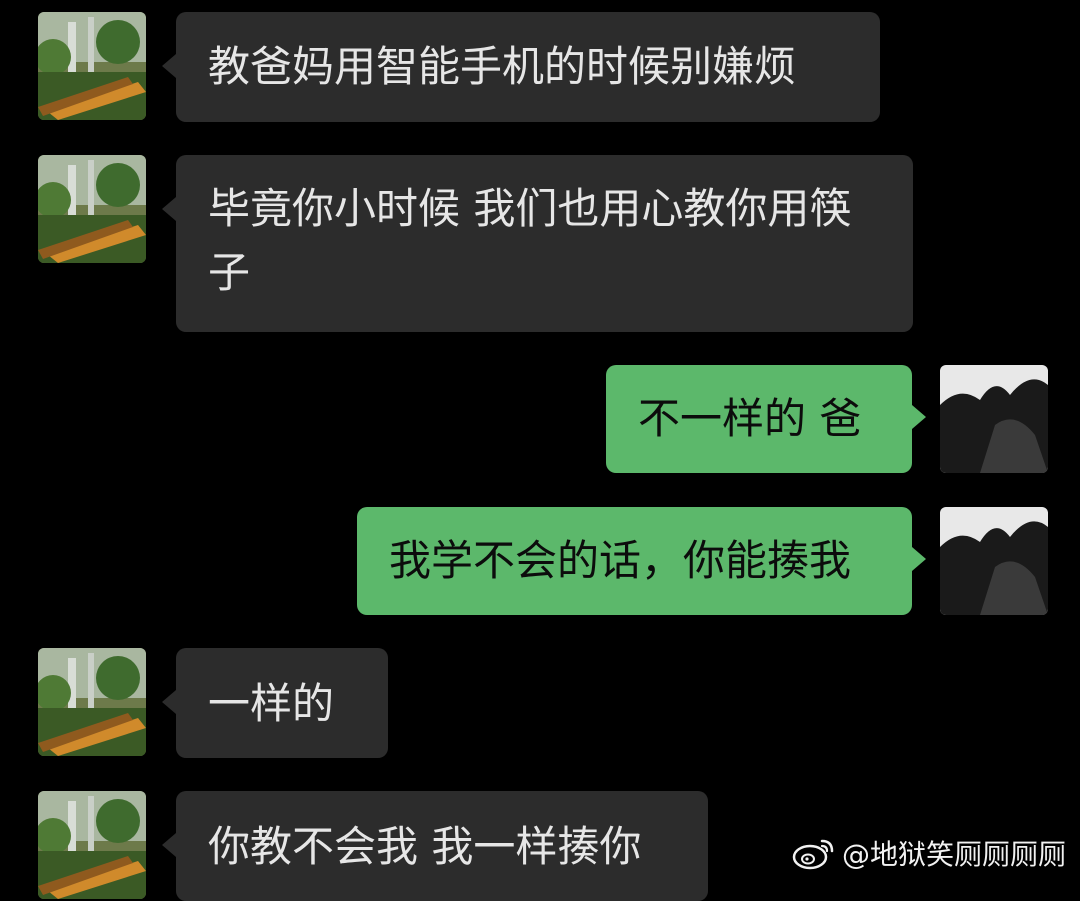 The image size is (1080, 901). Describe the element at coordinates (759, 419) in the screenshot. I see `message-bubble: 不一样的 爸` at that location.